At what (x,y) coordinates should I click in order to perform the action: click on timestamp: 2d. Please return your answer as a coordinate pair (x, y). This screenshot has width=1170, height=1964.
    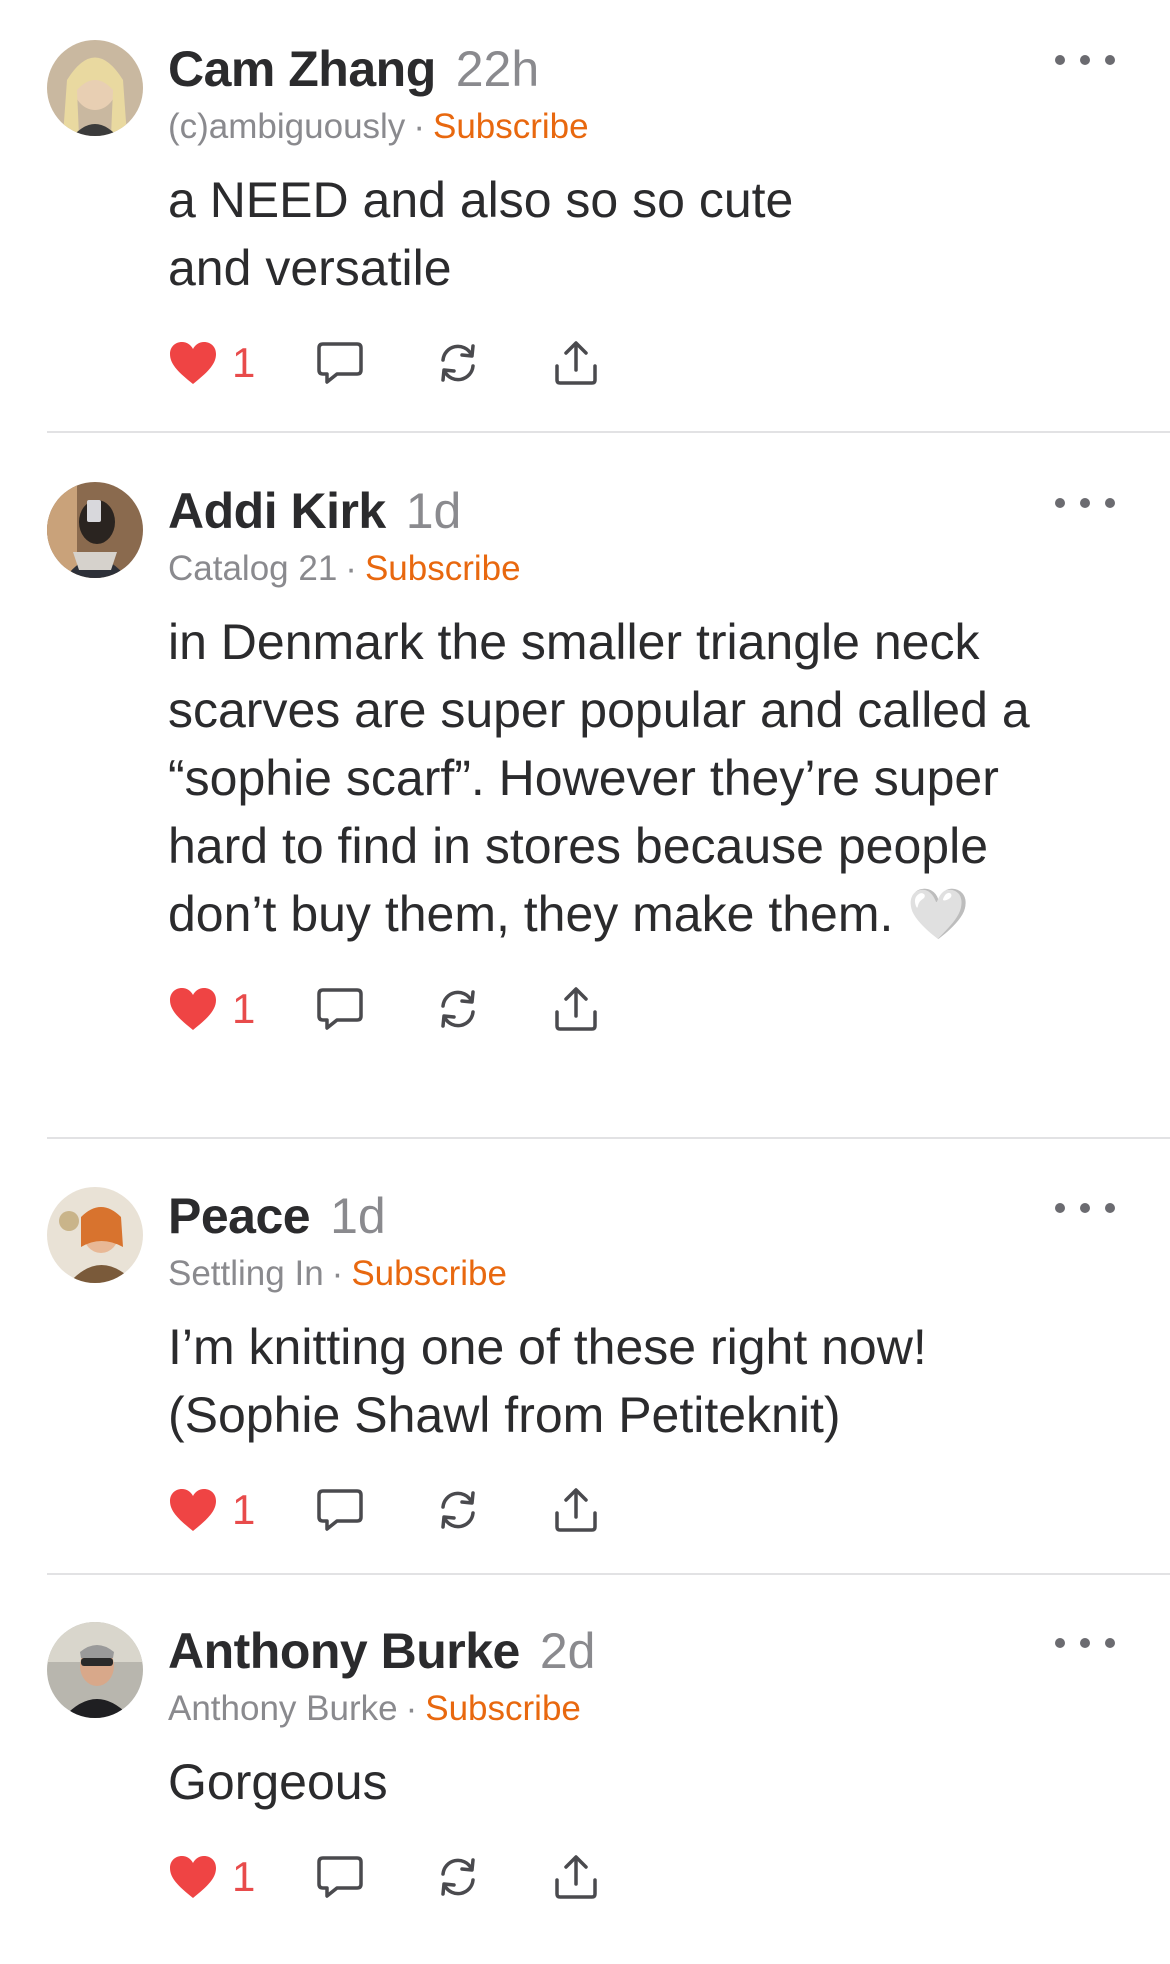
    Looking at the image, I should click on (567, 1651).